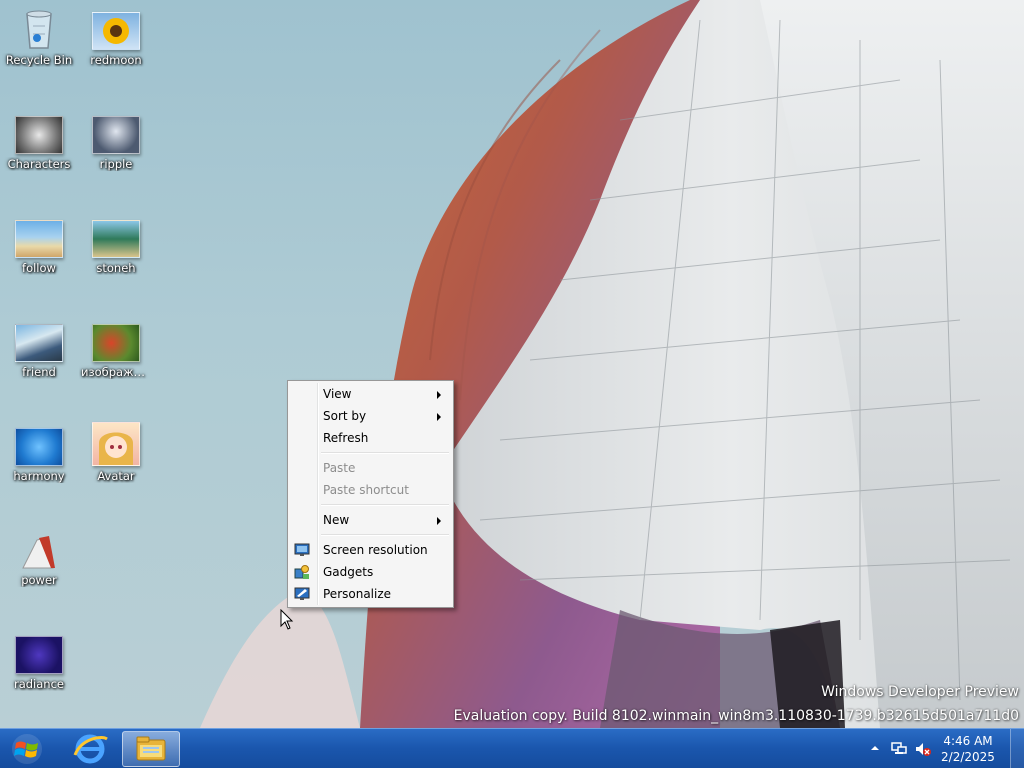 This screenshot has height=768, width=1024. What do you see at coordinates (339, 468) in the screenshot?
I see `menu-item-label: Paste` at bounding box center [339, 468].